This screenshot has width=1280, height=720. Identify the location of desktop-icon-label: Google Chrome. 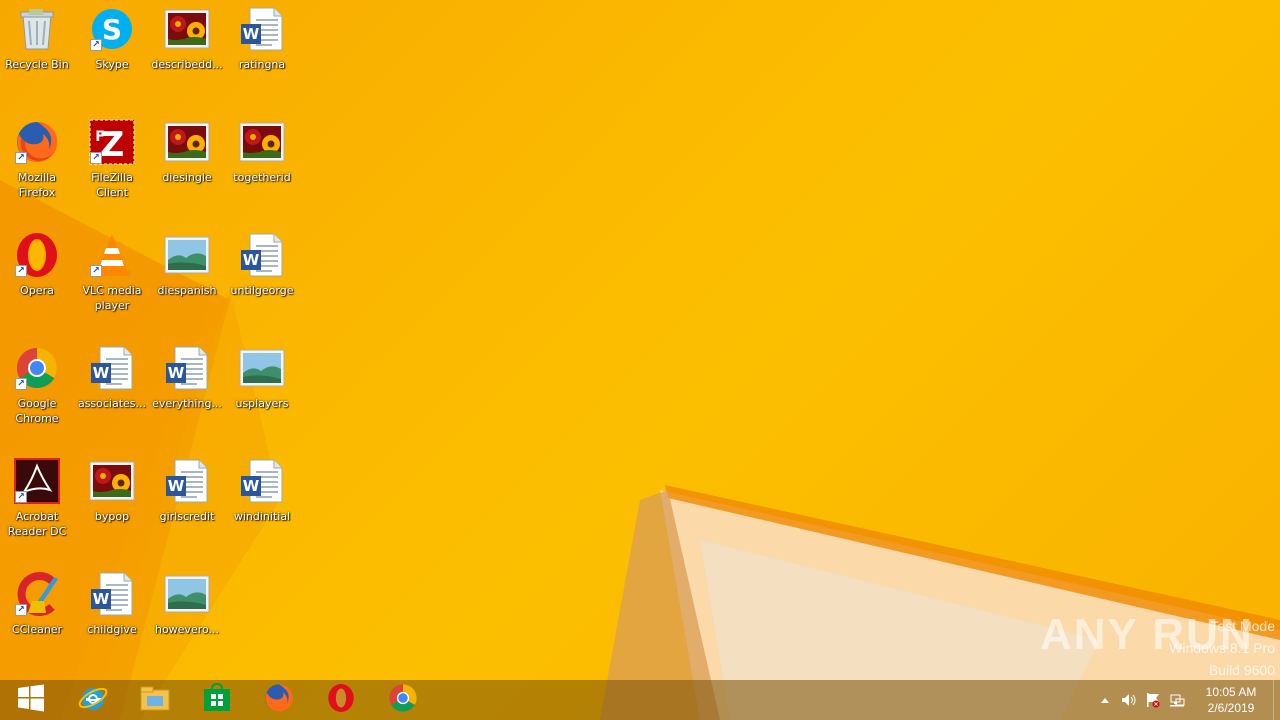
(37, 411).